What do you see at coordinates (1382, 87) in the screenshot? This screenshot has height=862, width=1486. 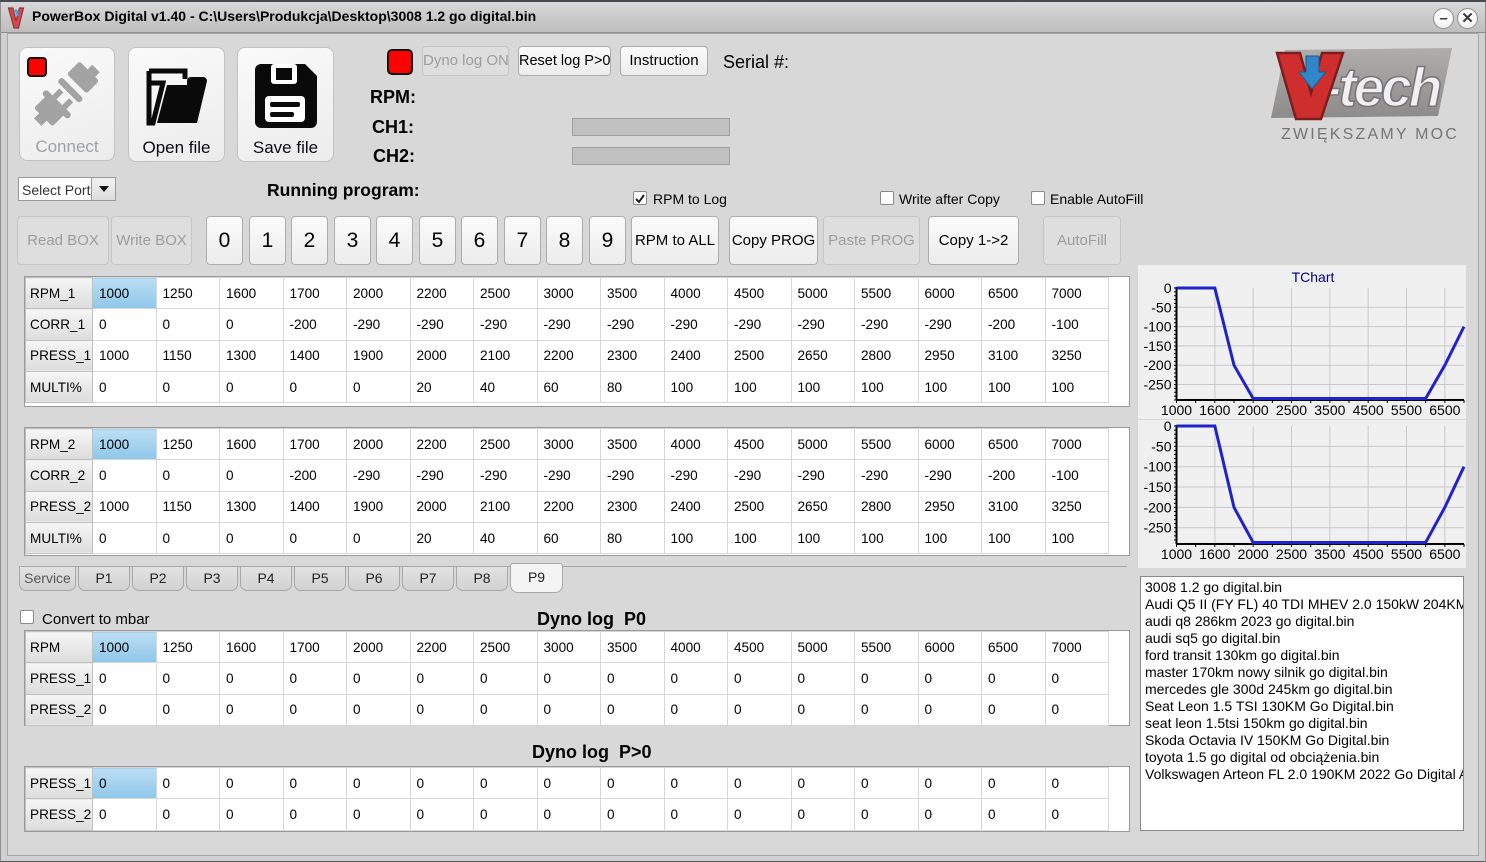 I see `svg-text: -tech` at bounding box center [1382, 87].